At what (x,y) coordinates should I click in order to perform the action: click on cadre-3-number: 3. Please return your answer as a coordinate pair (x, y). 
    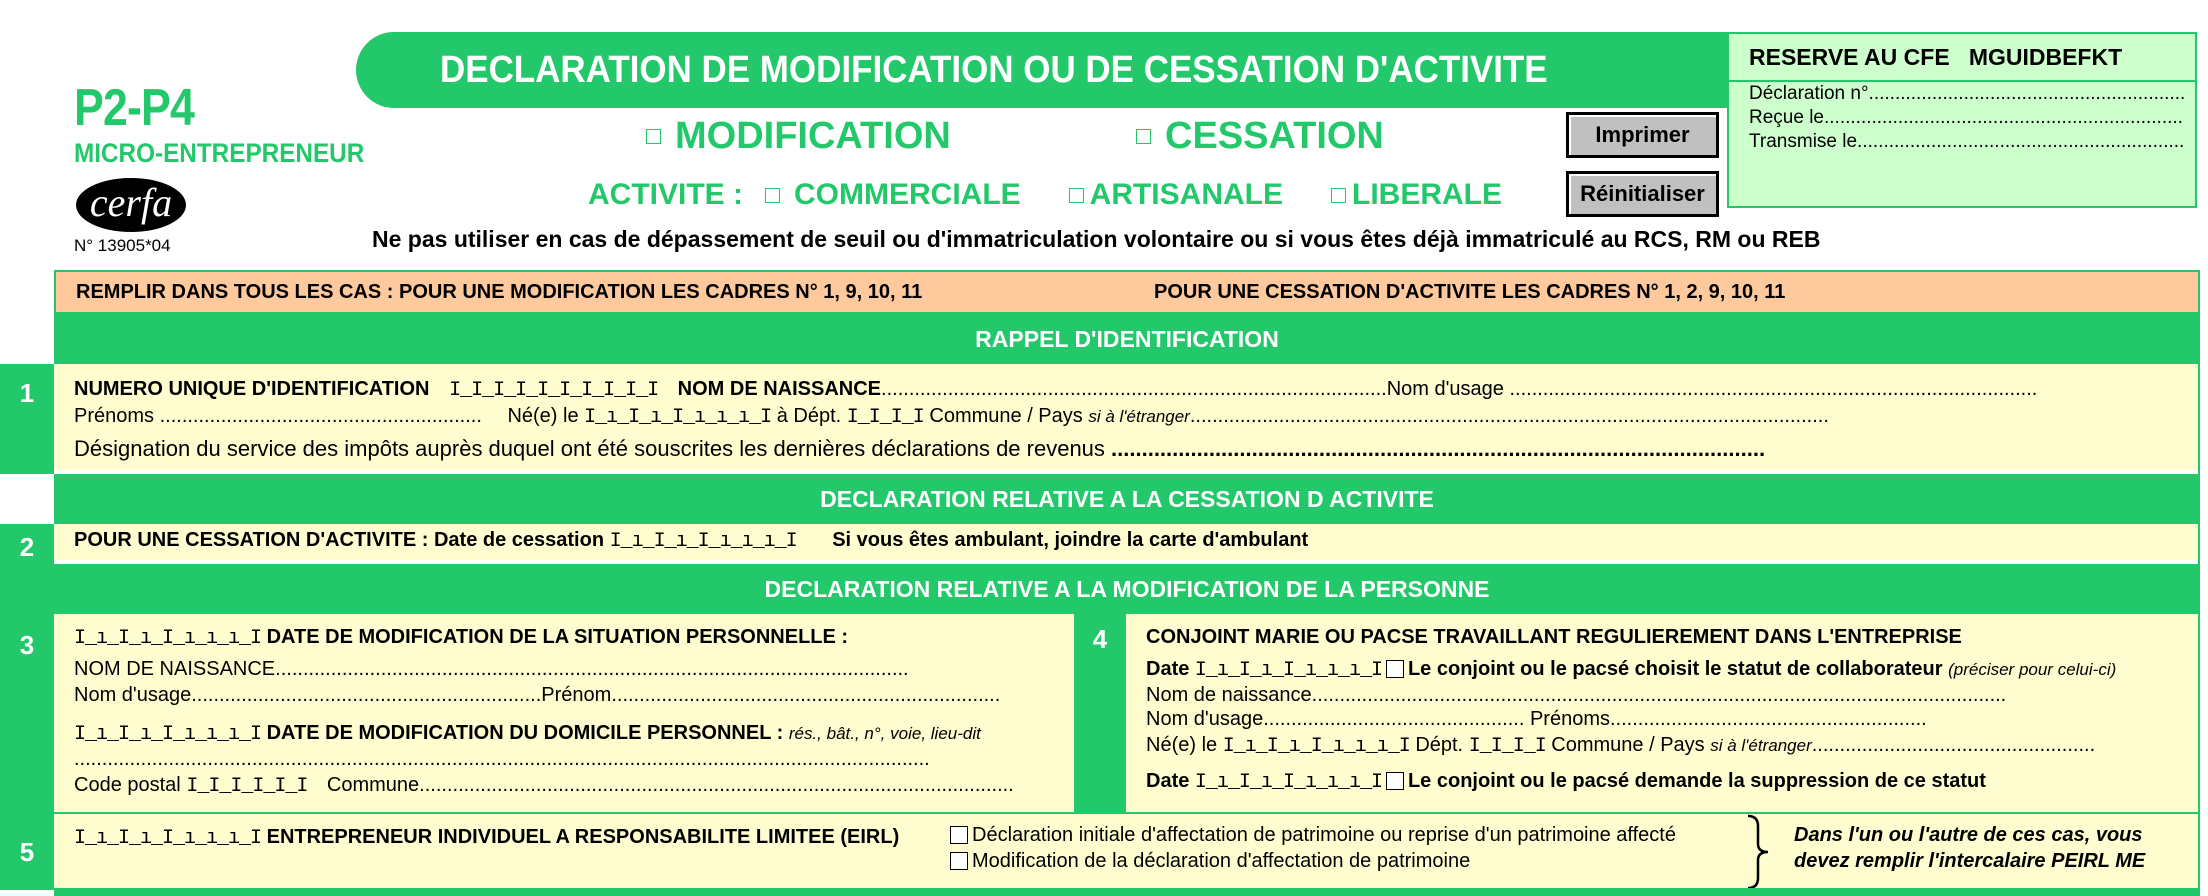
    Looking at the image, I should click on (27, 690).